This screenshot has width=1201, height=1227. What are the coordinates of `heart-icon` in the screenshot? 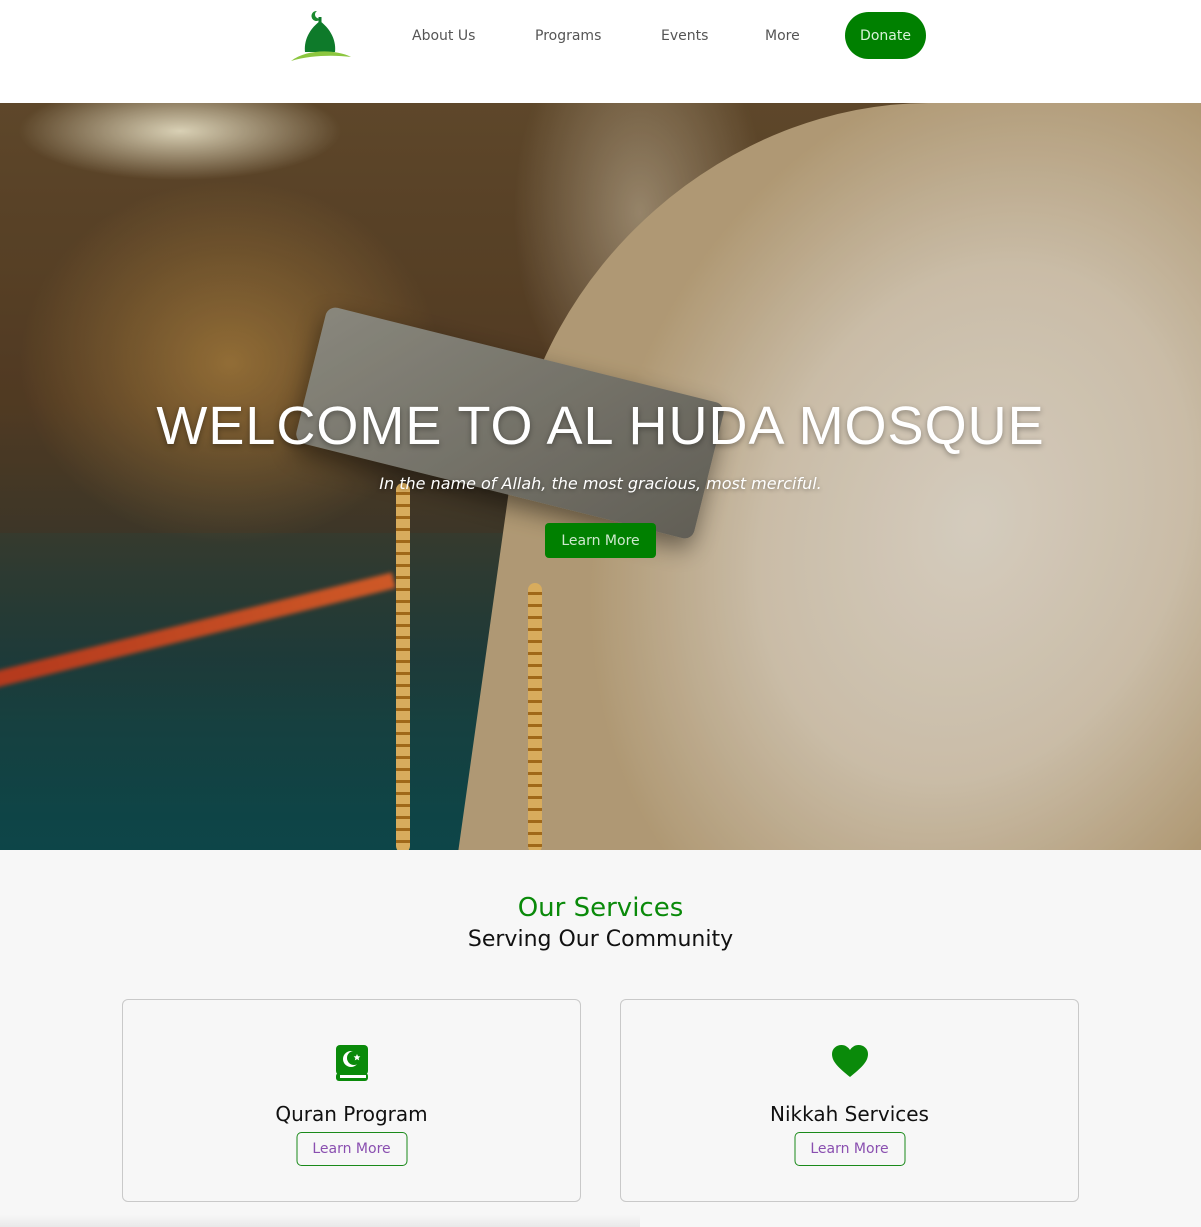 It's located at (850, 1063).